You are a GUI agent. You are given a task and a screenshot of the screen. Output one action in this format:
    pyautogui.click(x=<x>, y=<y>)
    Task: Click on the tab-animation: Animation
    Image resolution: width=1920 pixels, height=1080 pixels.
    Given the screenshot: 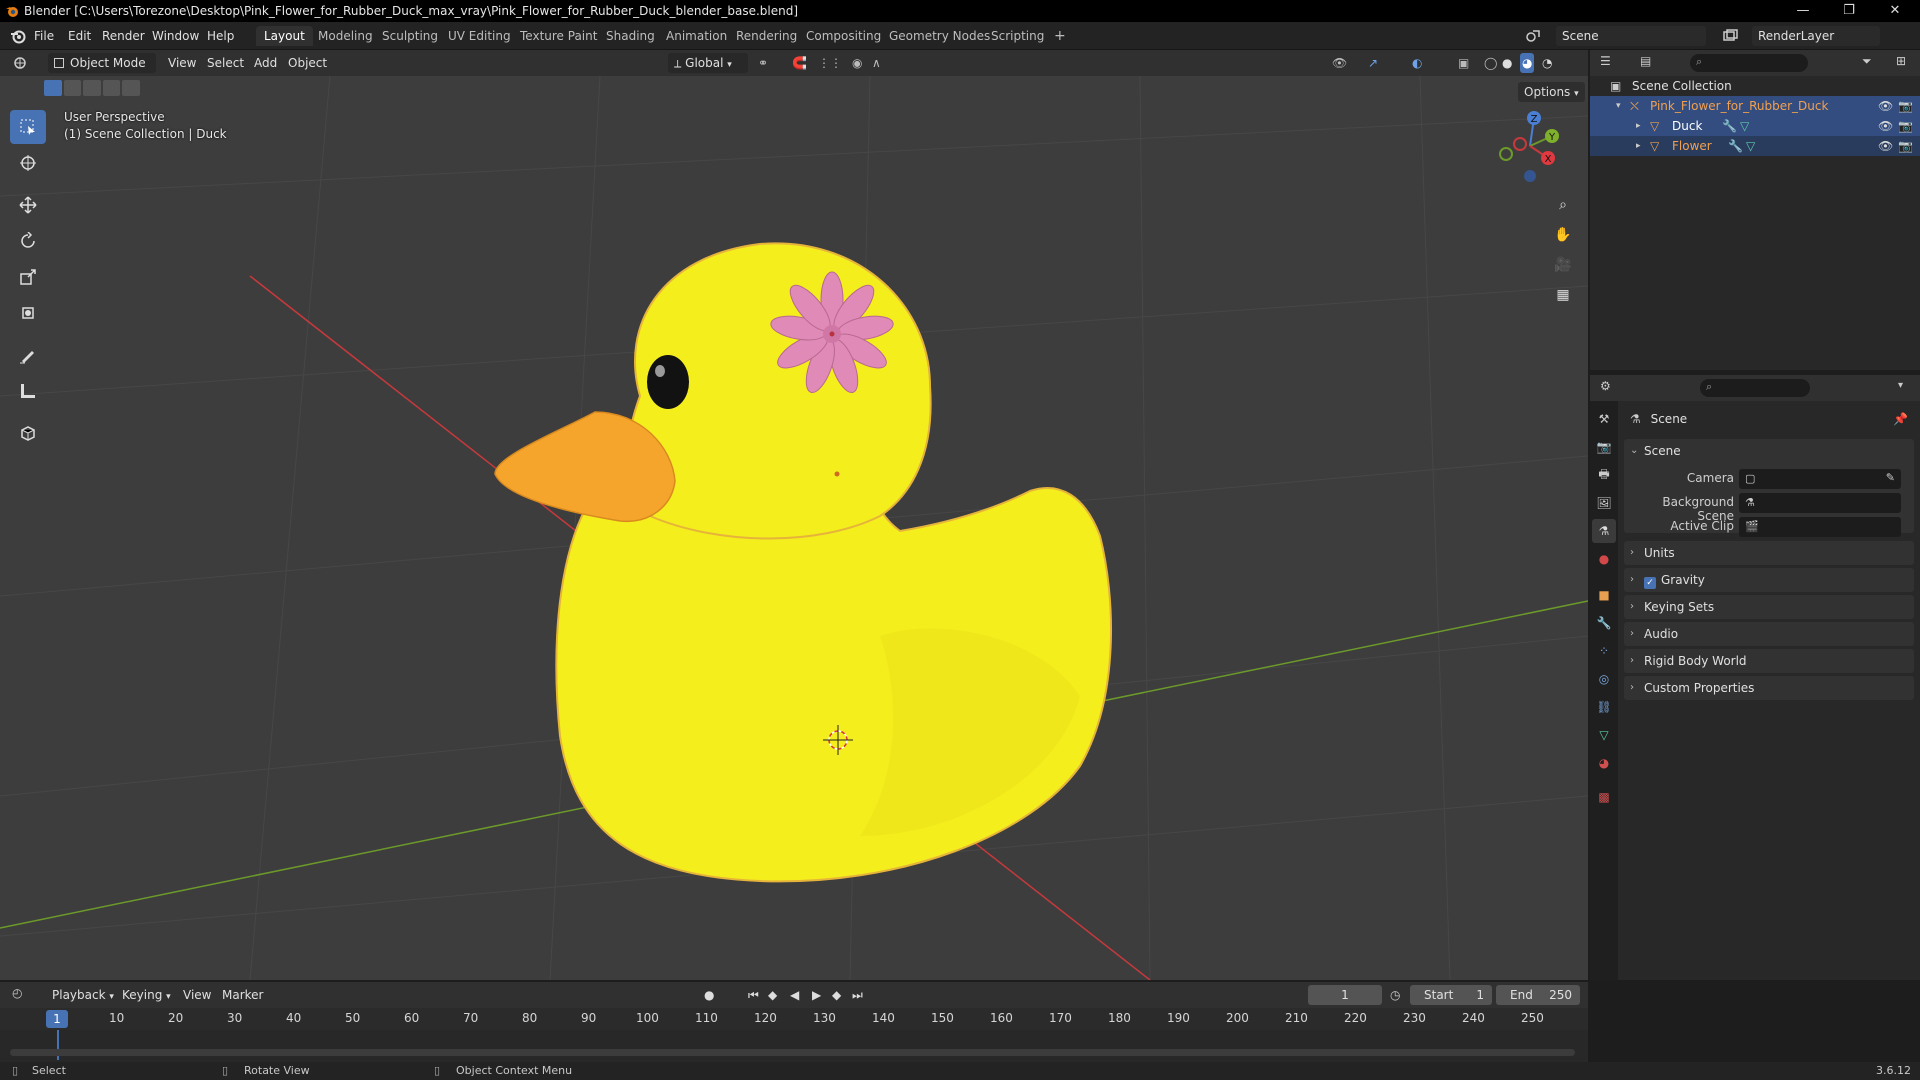 What is the action you would take?
    pyautogui.click(x=696, y=36)
    